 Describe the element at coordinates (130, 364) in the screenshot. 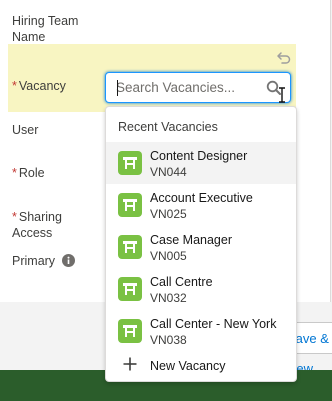

I see `plus-icon` at that location.